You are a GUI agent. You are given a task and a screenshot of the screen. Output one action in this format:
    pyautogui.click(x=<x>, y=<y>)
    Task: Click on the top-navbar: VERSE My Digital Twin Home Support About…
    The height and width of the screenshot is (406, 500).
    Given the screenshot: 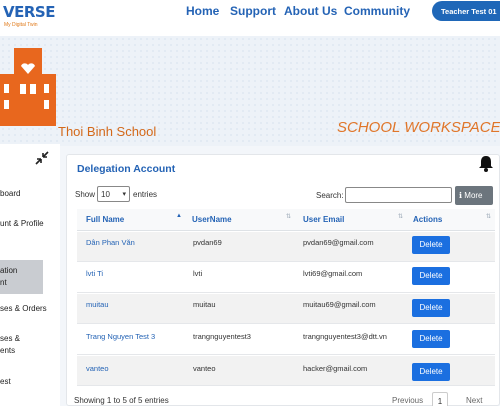 What is the action you would take?
    pyautogui.click(x=250, y=18)
    